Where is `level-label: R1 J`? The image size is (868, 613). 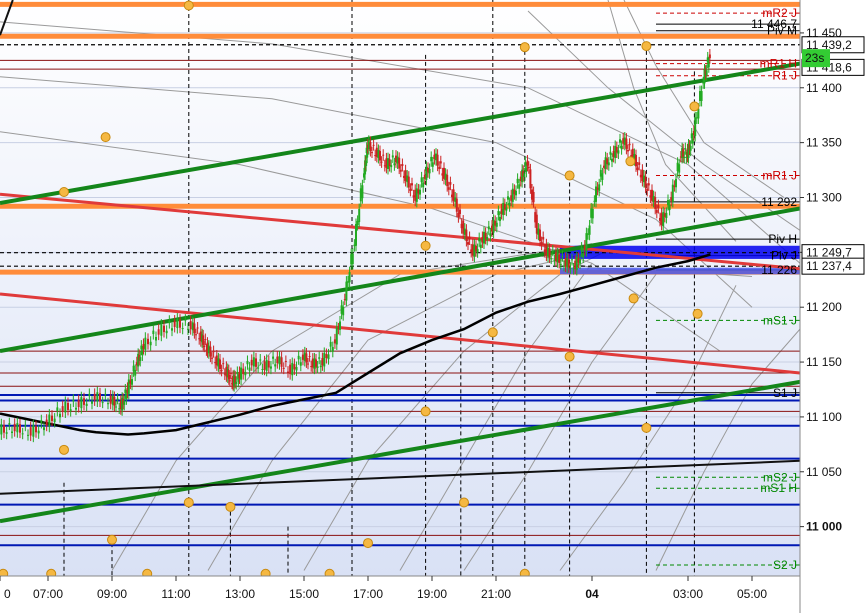
level-label: R1 J is located at coordinates (784, 76).